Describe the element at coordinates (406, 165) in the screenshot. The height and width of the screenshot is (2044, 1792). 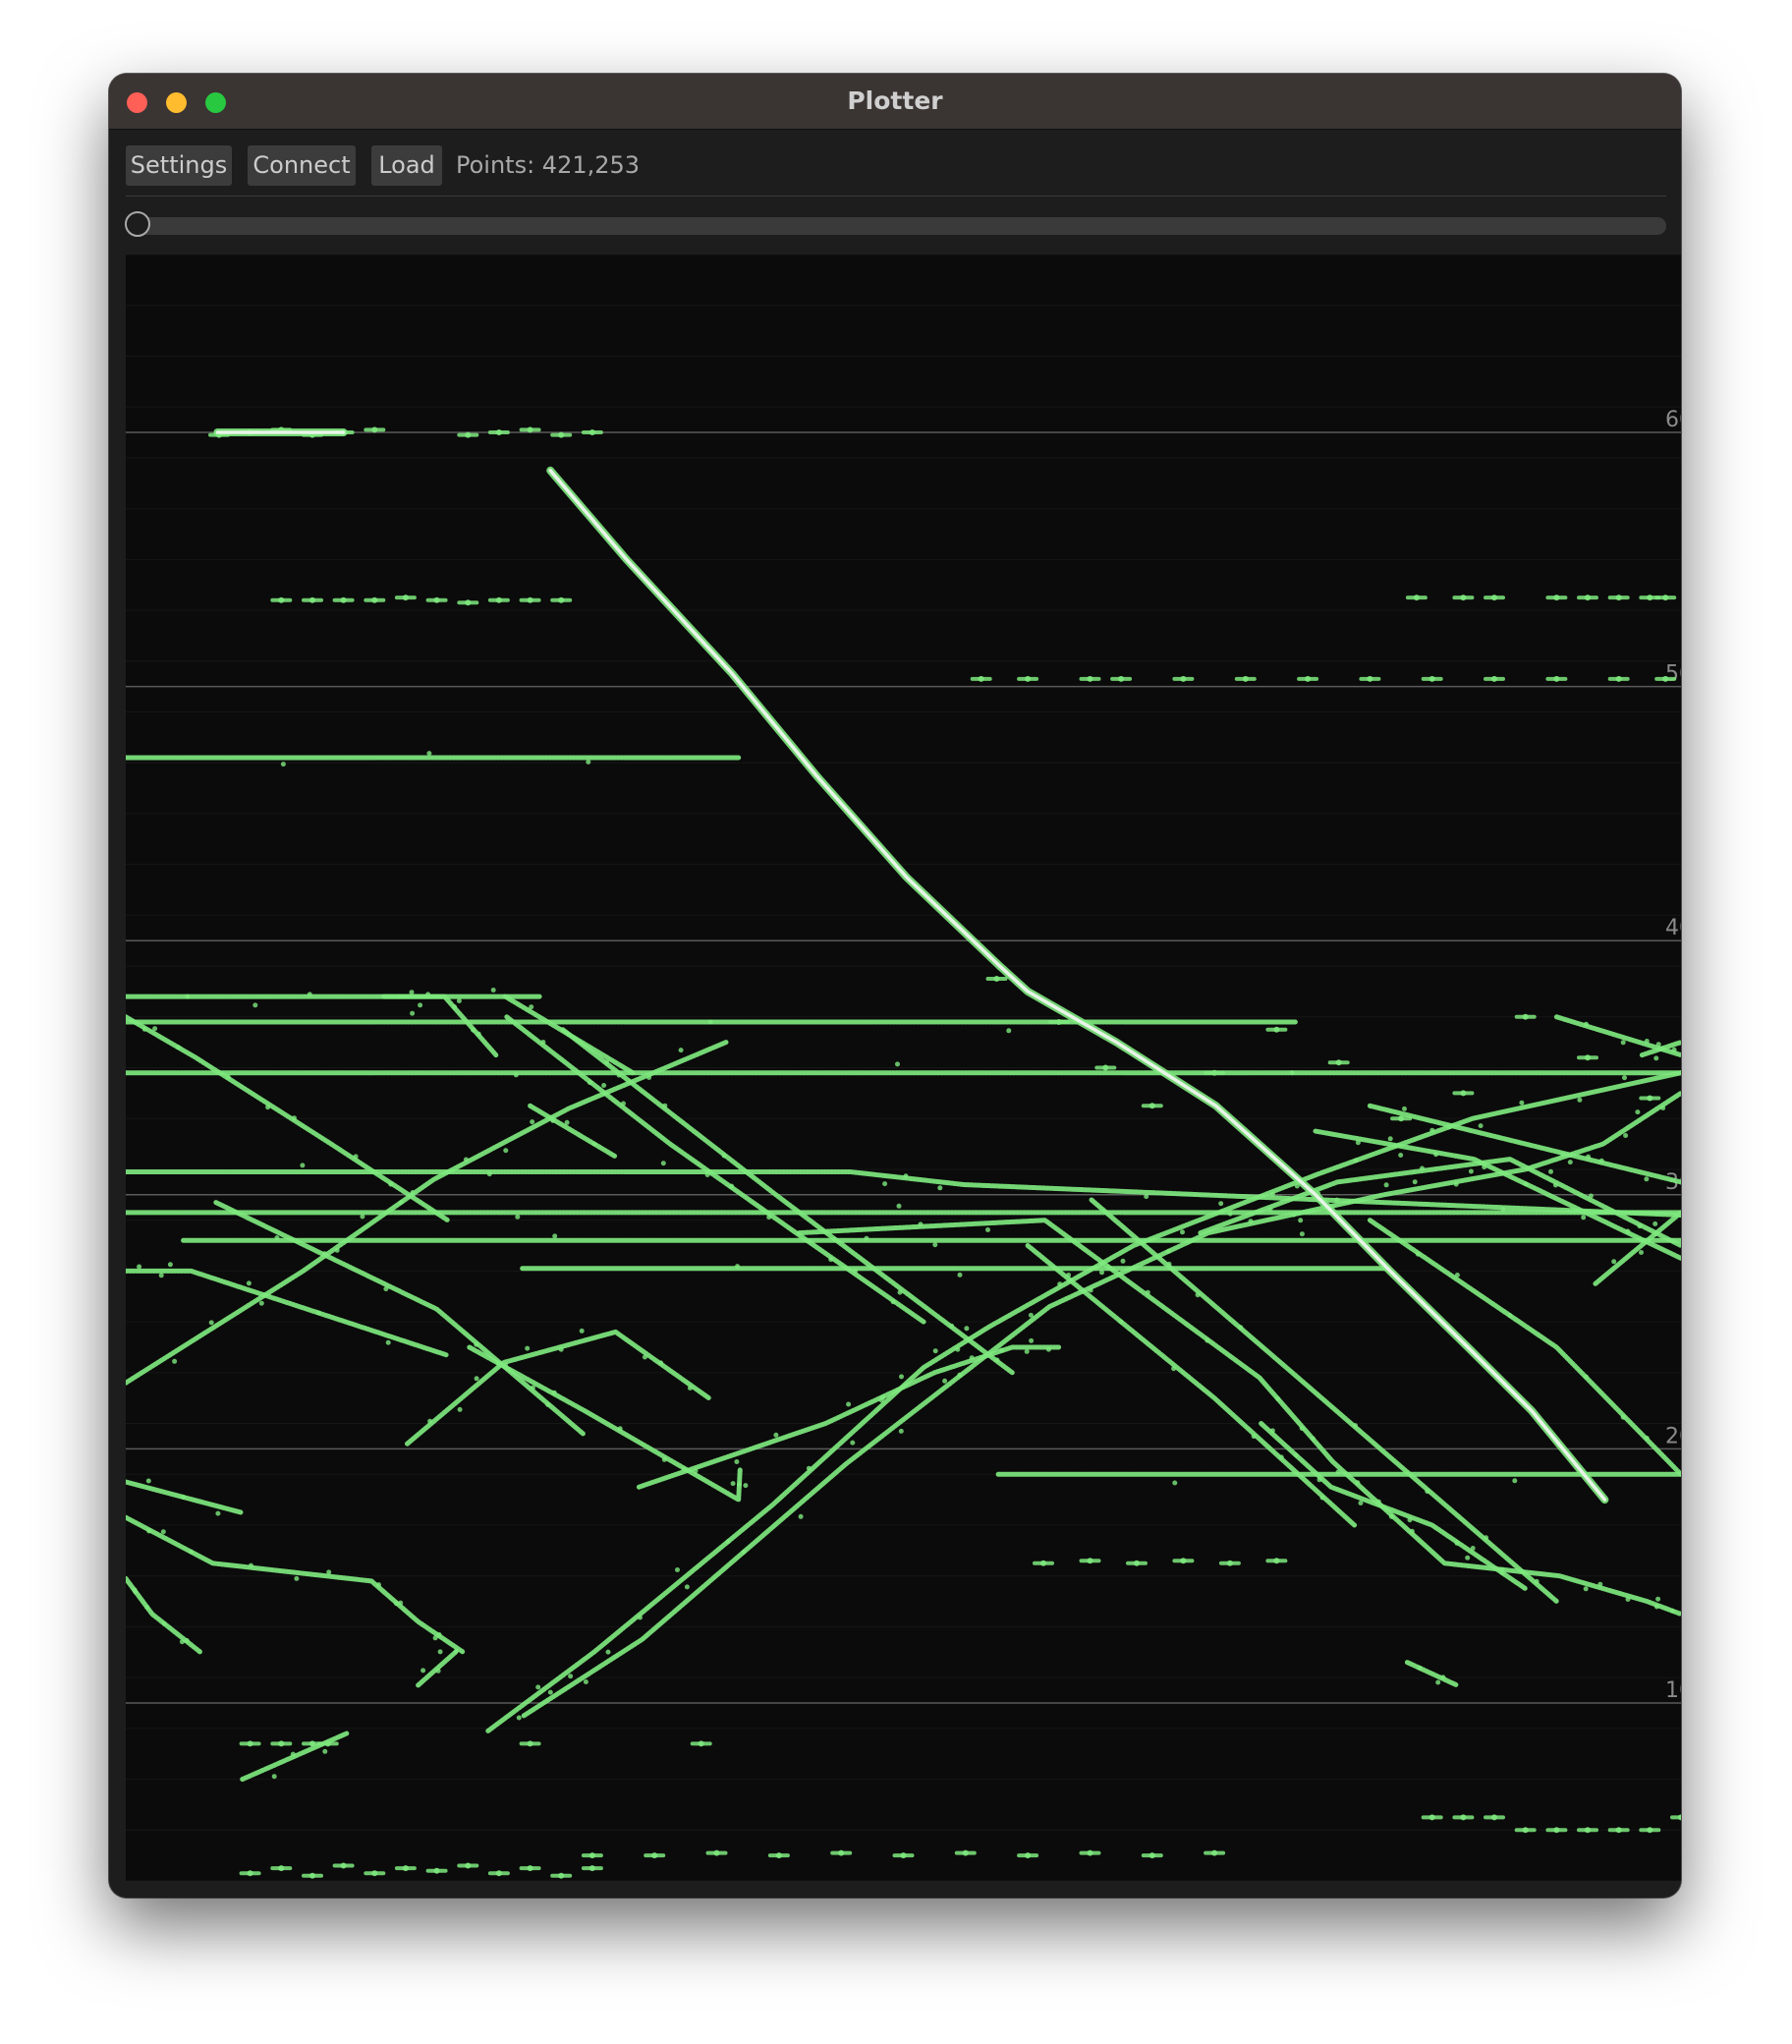
I see `load-button: Load` at that location.